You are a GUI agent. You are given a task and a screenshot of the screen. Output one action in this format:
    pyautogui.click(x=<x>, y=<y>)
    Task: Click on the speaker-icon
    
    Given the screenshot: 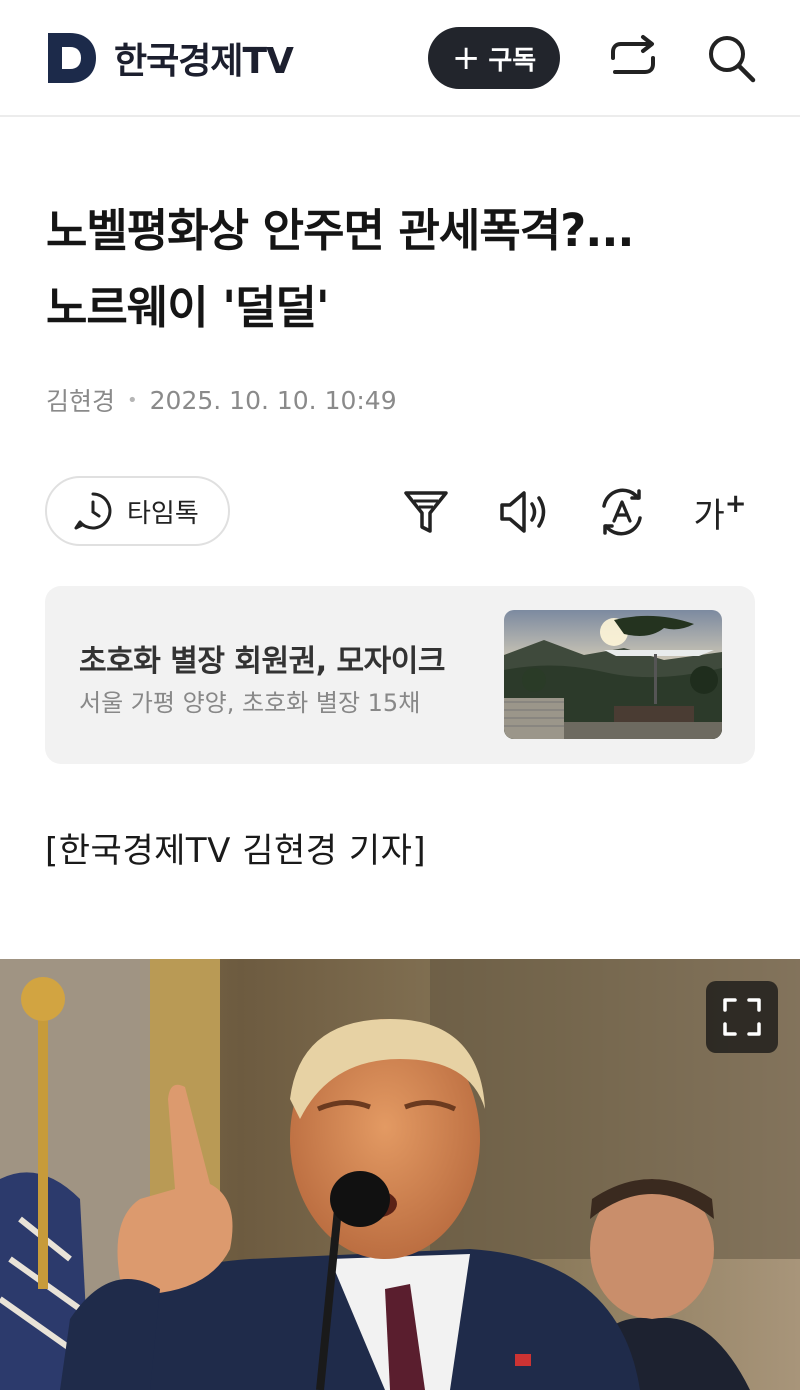 What is the action you would take?
    pyautogui.click(x=523, y=512)
    